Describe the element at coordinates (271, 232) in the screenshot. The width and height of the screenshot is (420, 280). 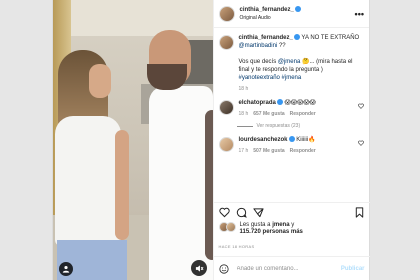
I see `likes-count: 115.720 personas más` at that location.